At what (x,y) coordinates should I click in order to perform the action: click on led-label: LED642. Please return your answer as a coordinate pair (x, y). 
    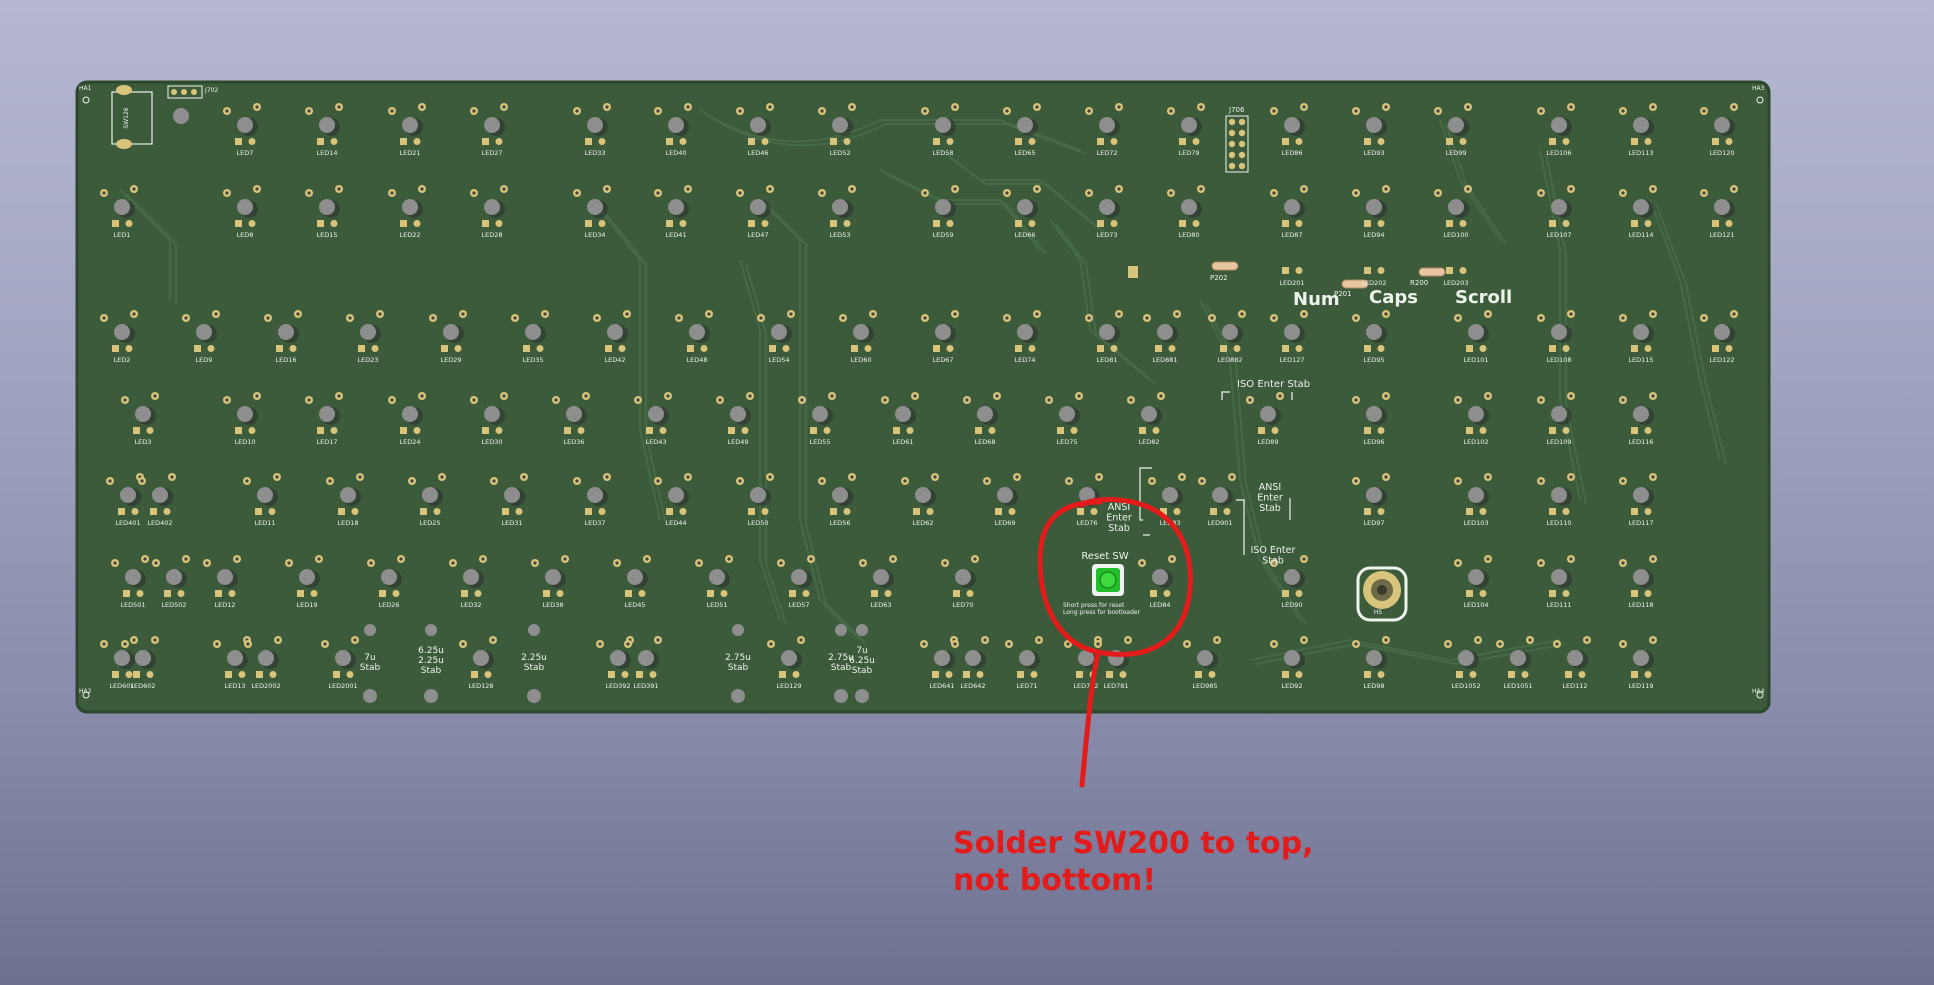
    Looking at the image, I should click on (972, 686).